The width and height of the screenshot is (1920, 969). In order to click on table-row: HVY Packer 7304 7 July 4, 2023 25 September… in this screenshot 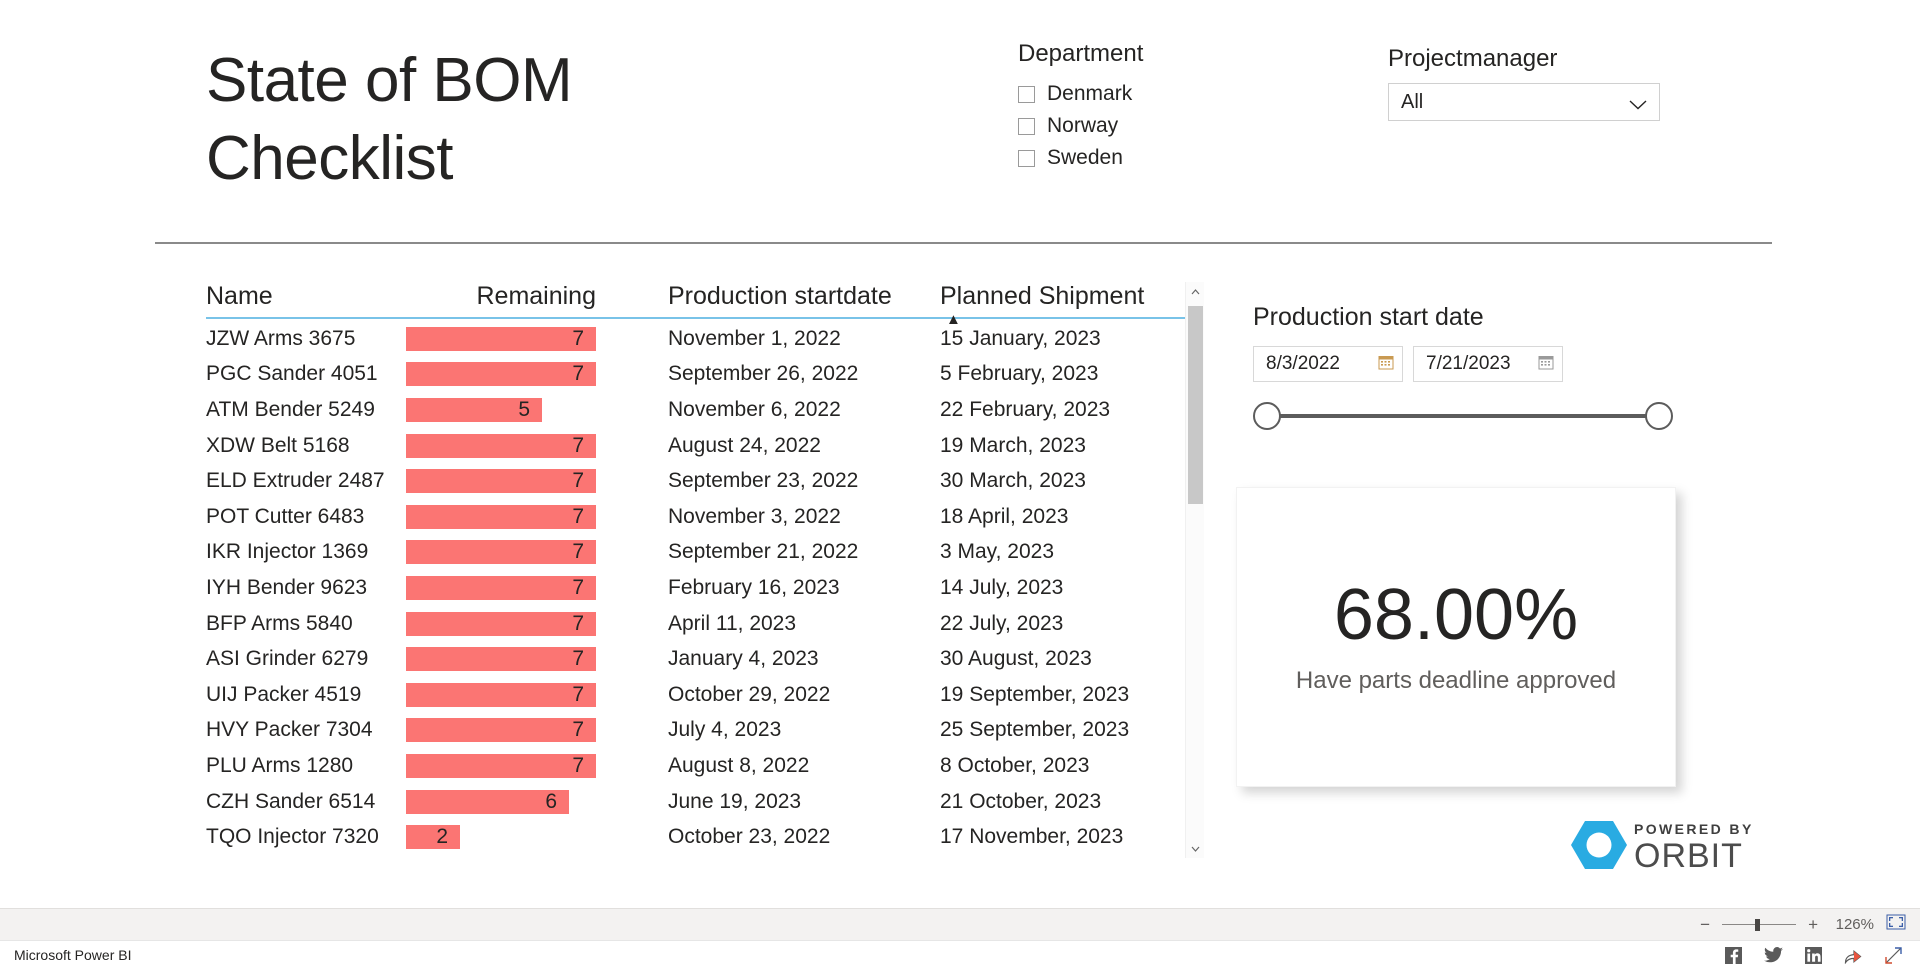, I will do `click(701, 731)`.